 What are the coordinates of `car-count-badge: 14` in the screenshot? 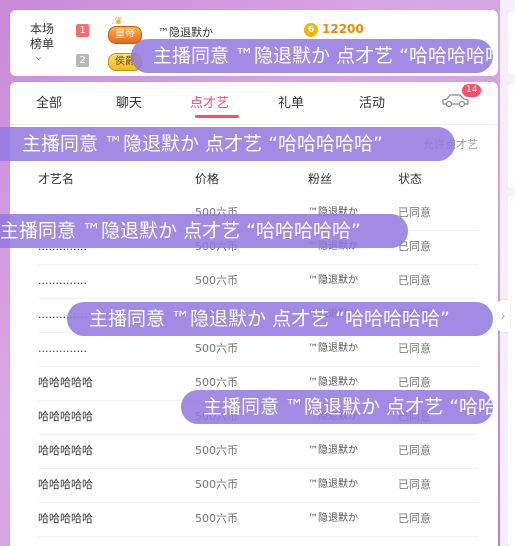 It's located at (472, 90).